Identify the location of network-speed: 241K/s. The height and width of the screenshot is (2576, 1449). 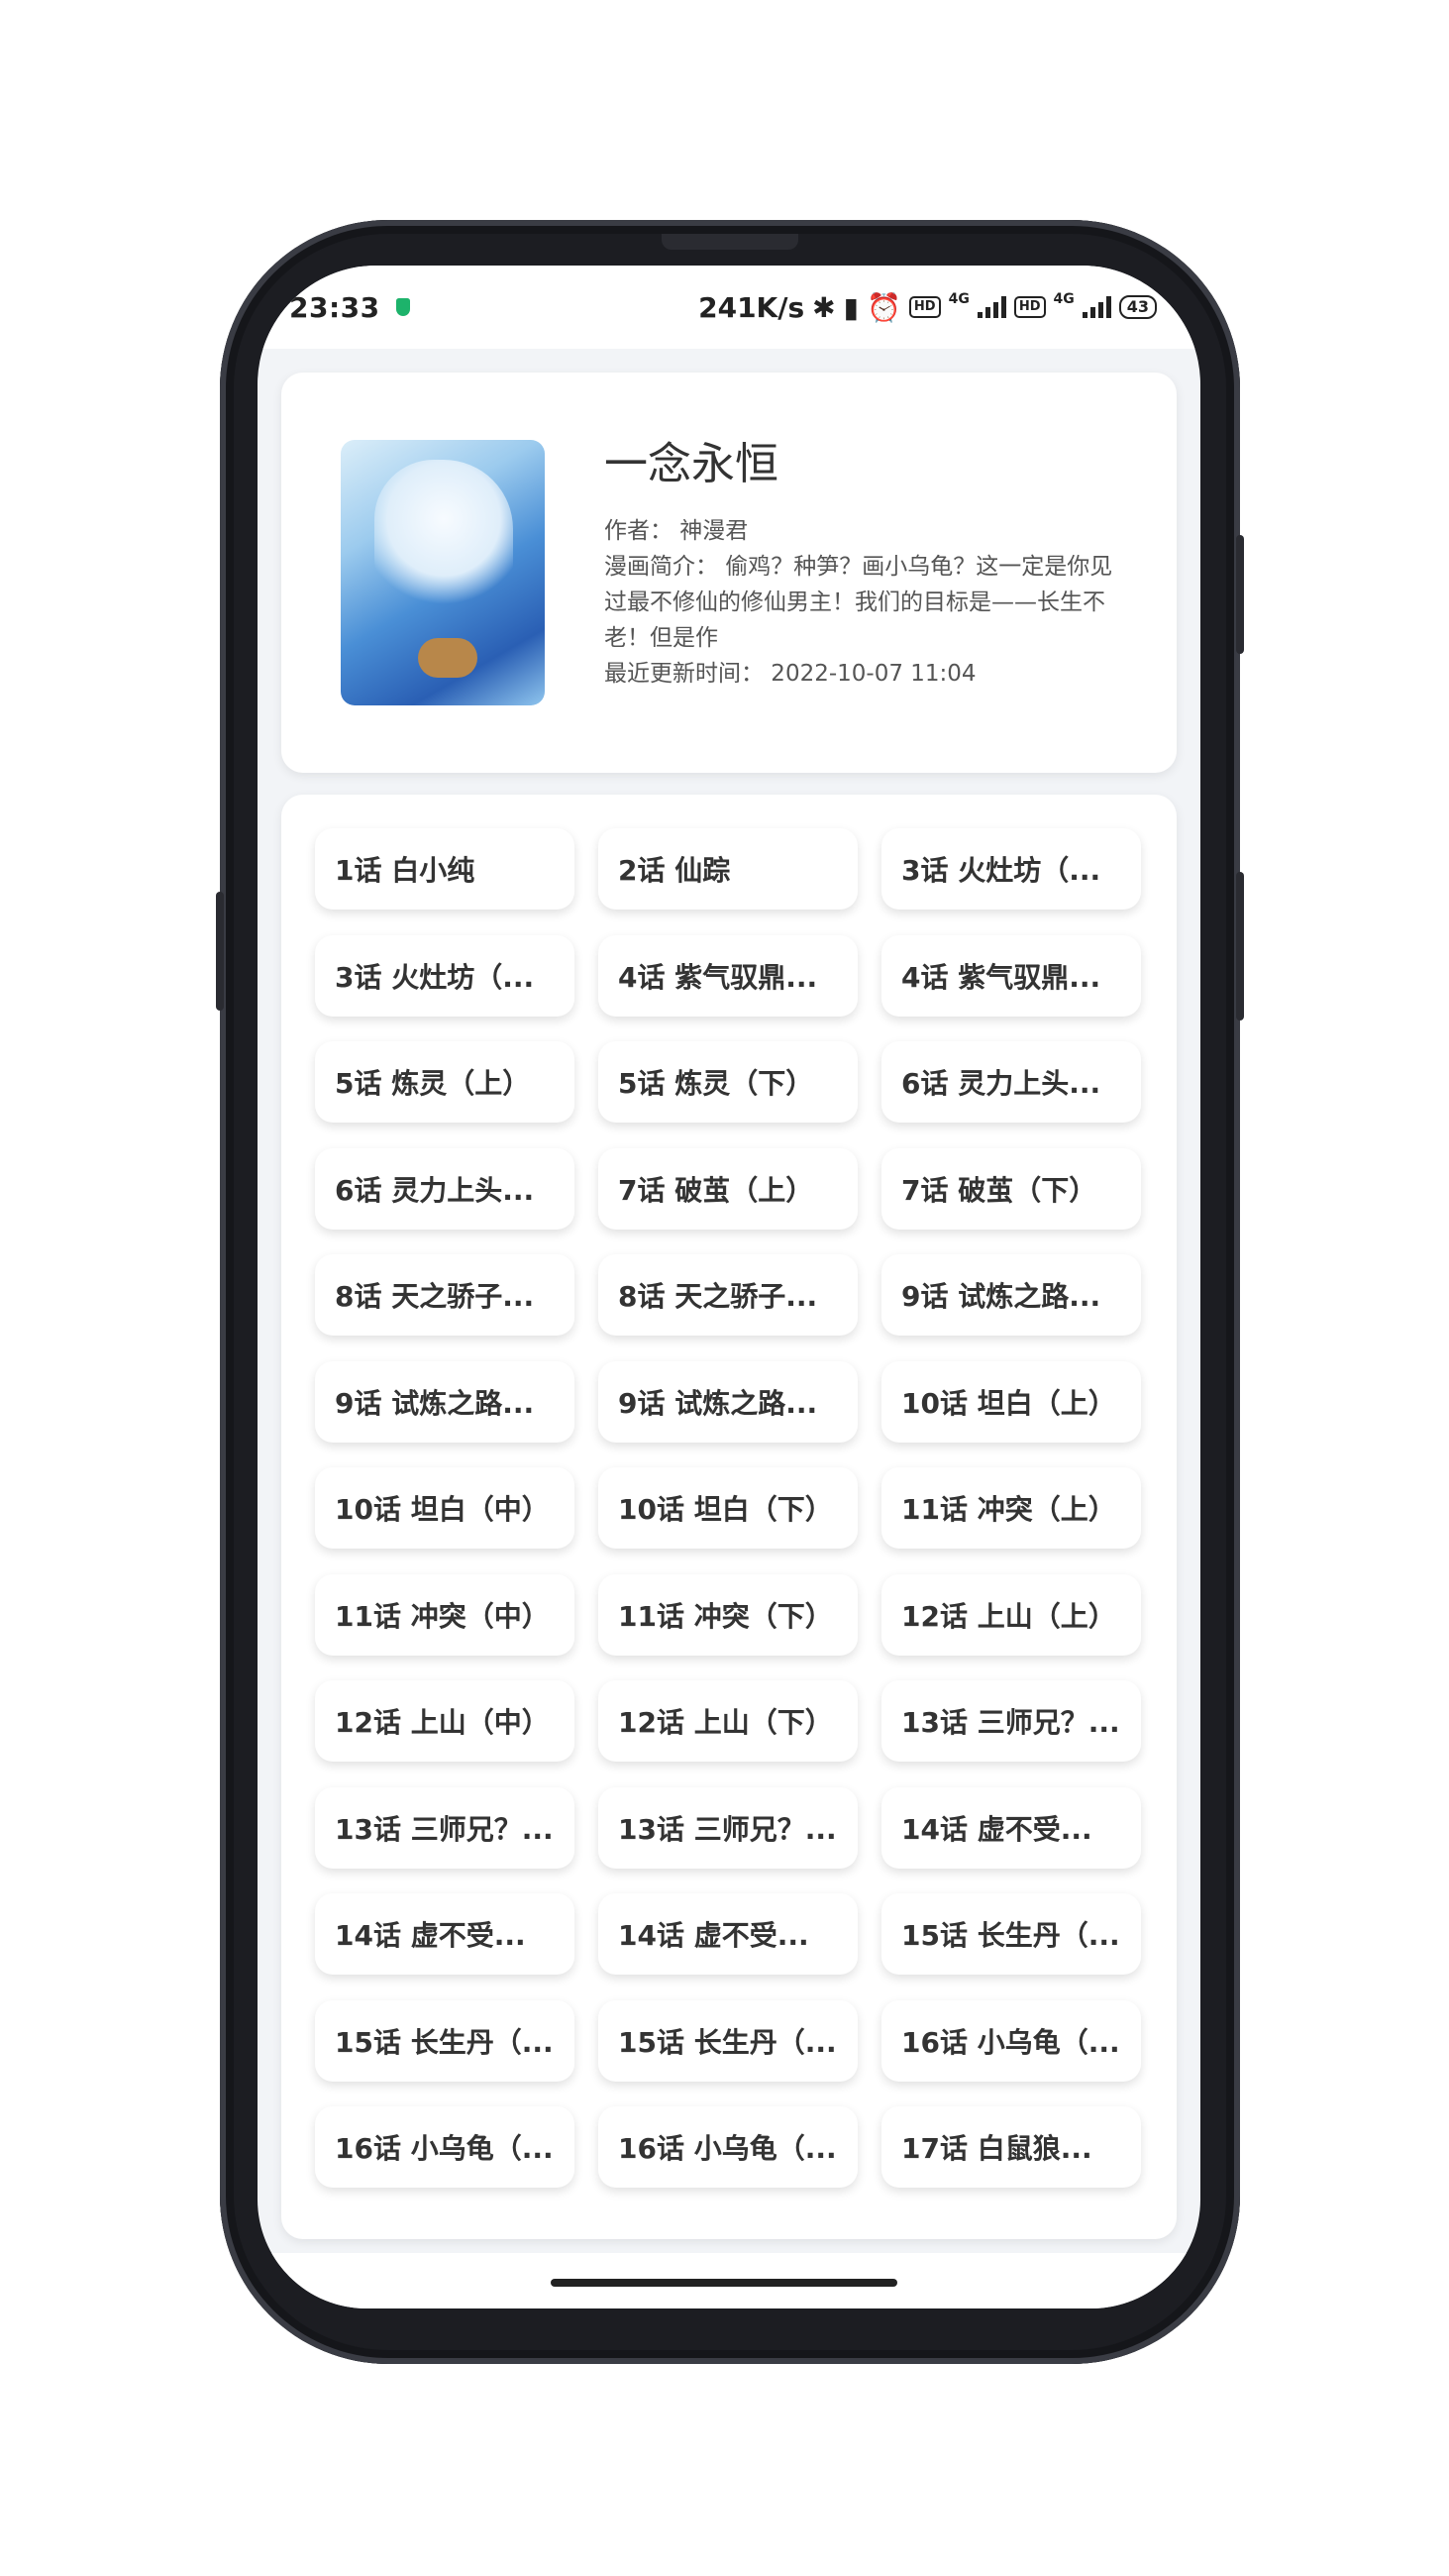
(751, 307).